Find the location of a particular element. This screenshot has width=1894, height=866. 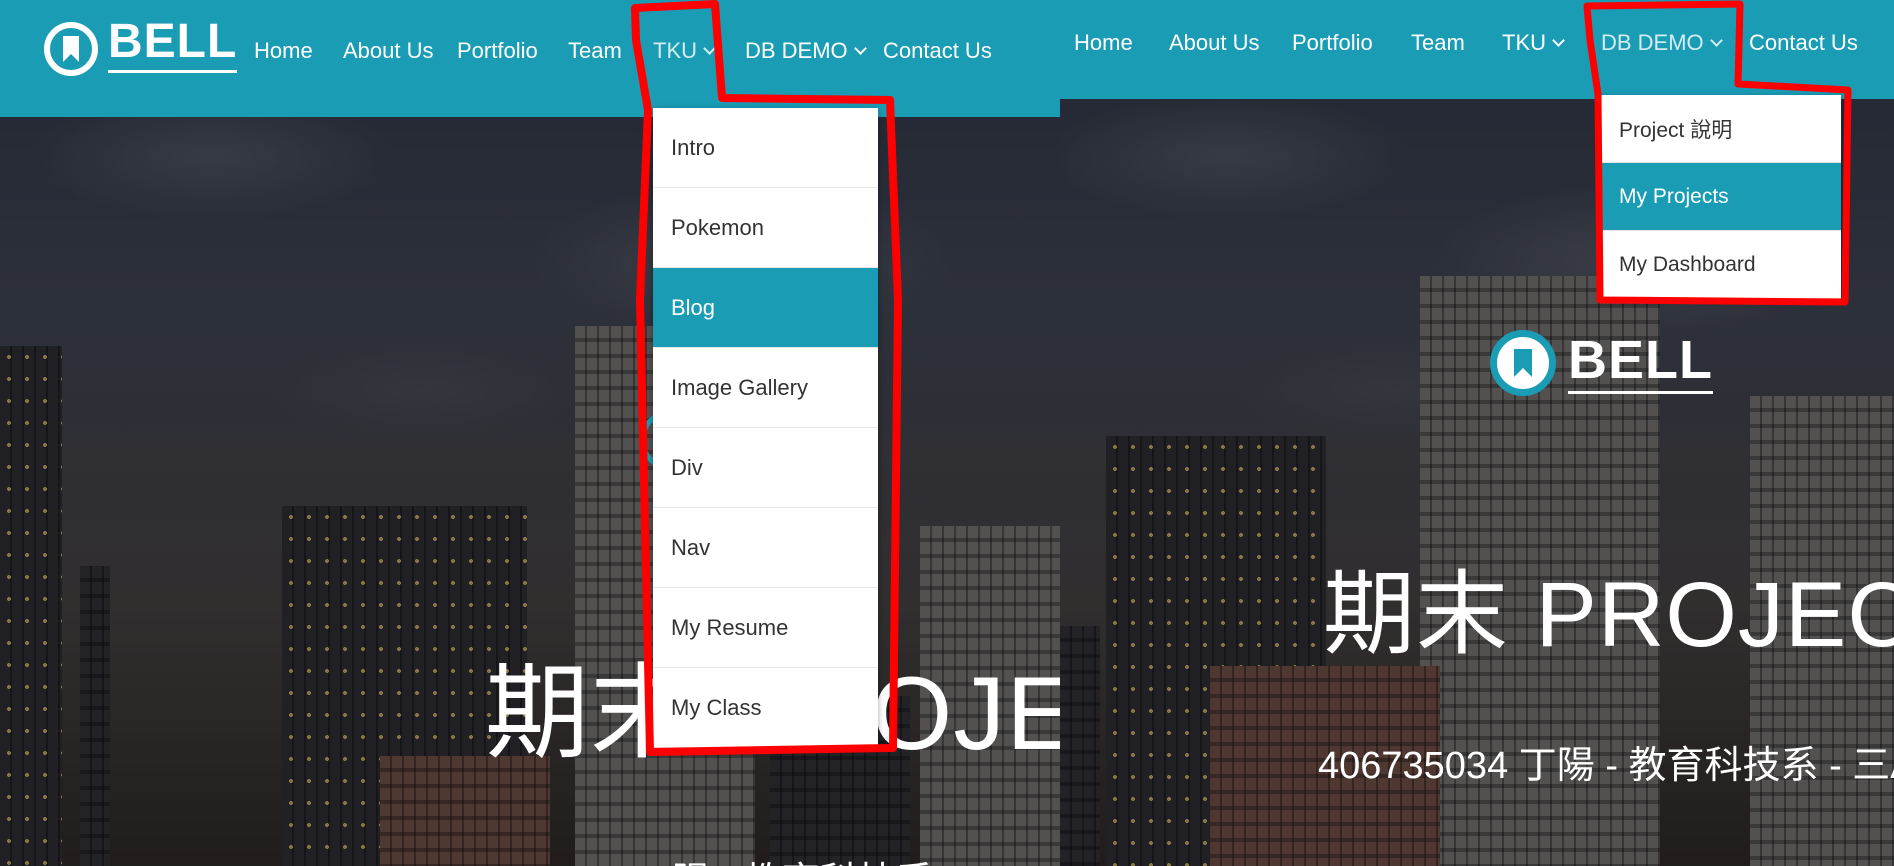

brand-logo: BELL is located at coordinates (141, 45).